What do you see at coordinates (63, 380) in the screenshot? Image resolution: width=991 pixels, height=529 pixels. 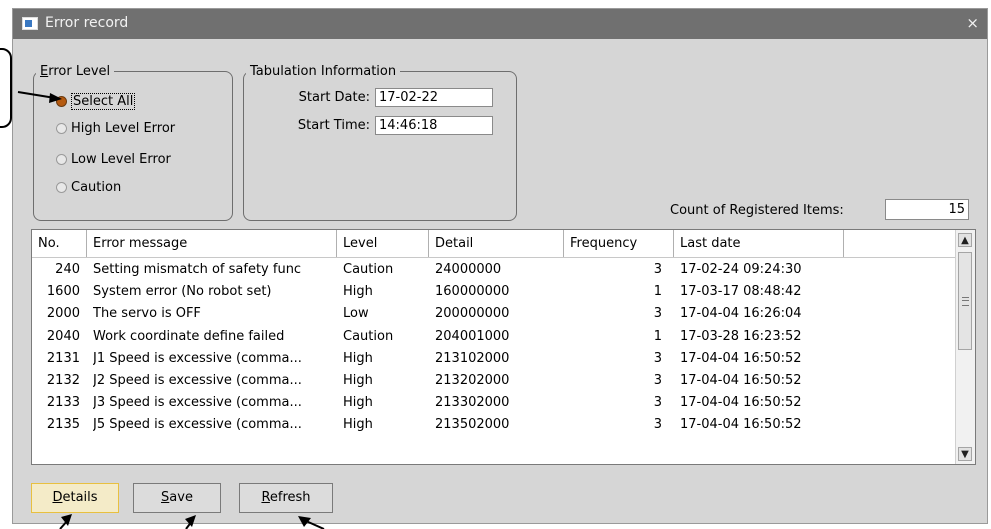 I see `cell-no: 2132` at bounding box center [63, 380].